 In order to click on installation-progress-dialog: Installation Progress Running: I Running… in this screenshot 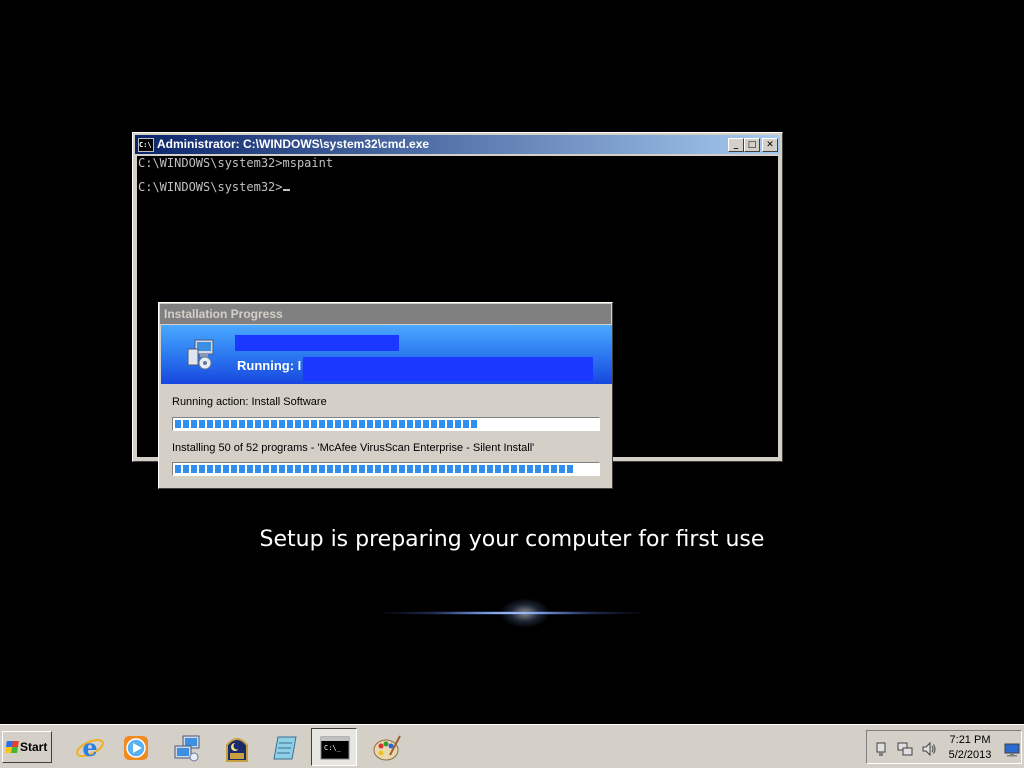, I will do `click(385, 395)`.